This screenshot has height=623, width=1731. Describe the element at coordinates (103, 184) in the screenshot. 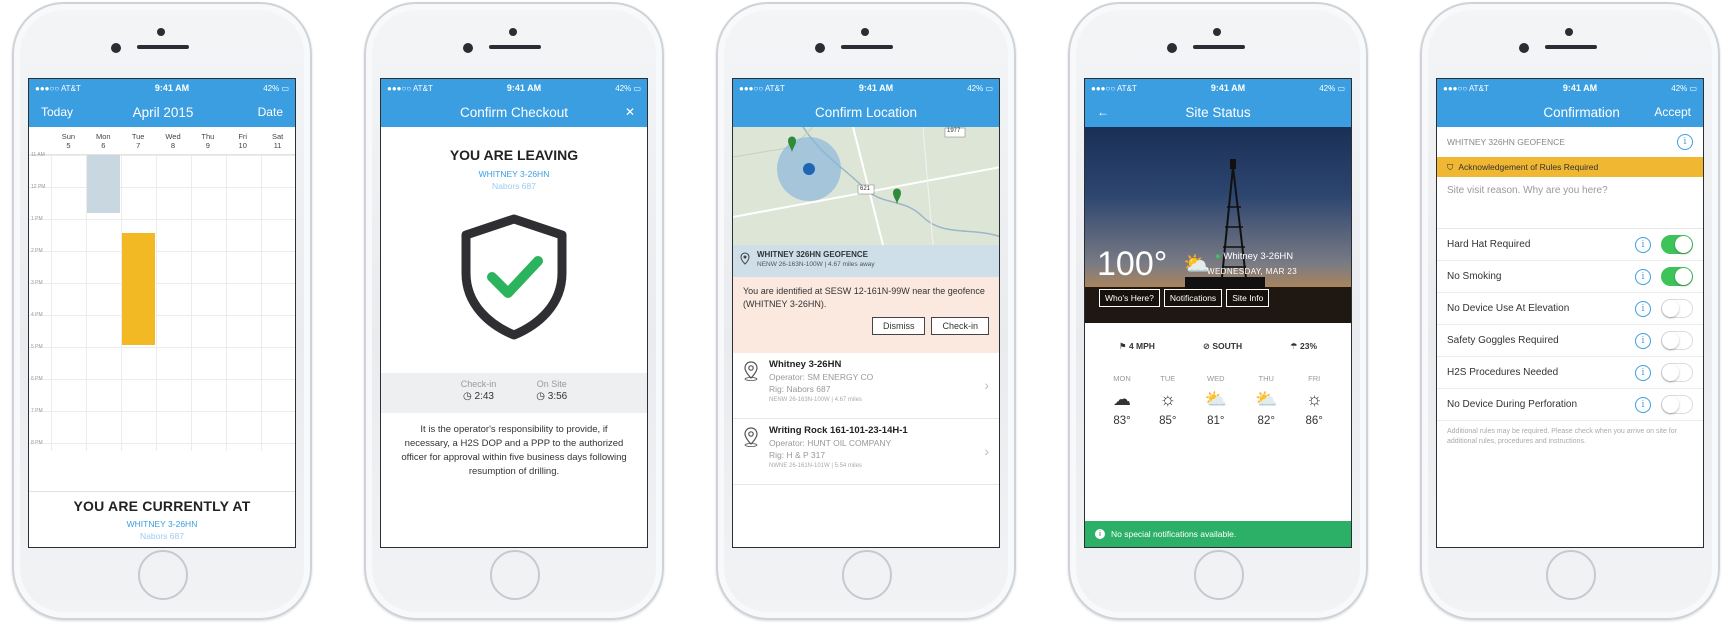

I see `past-visit-event` at that location.